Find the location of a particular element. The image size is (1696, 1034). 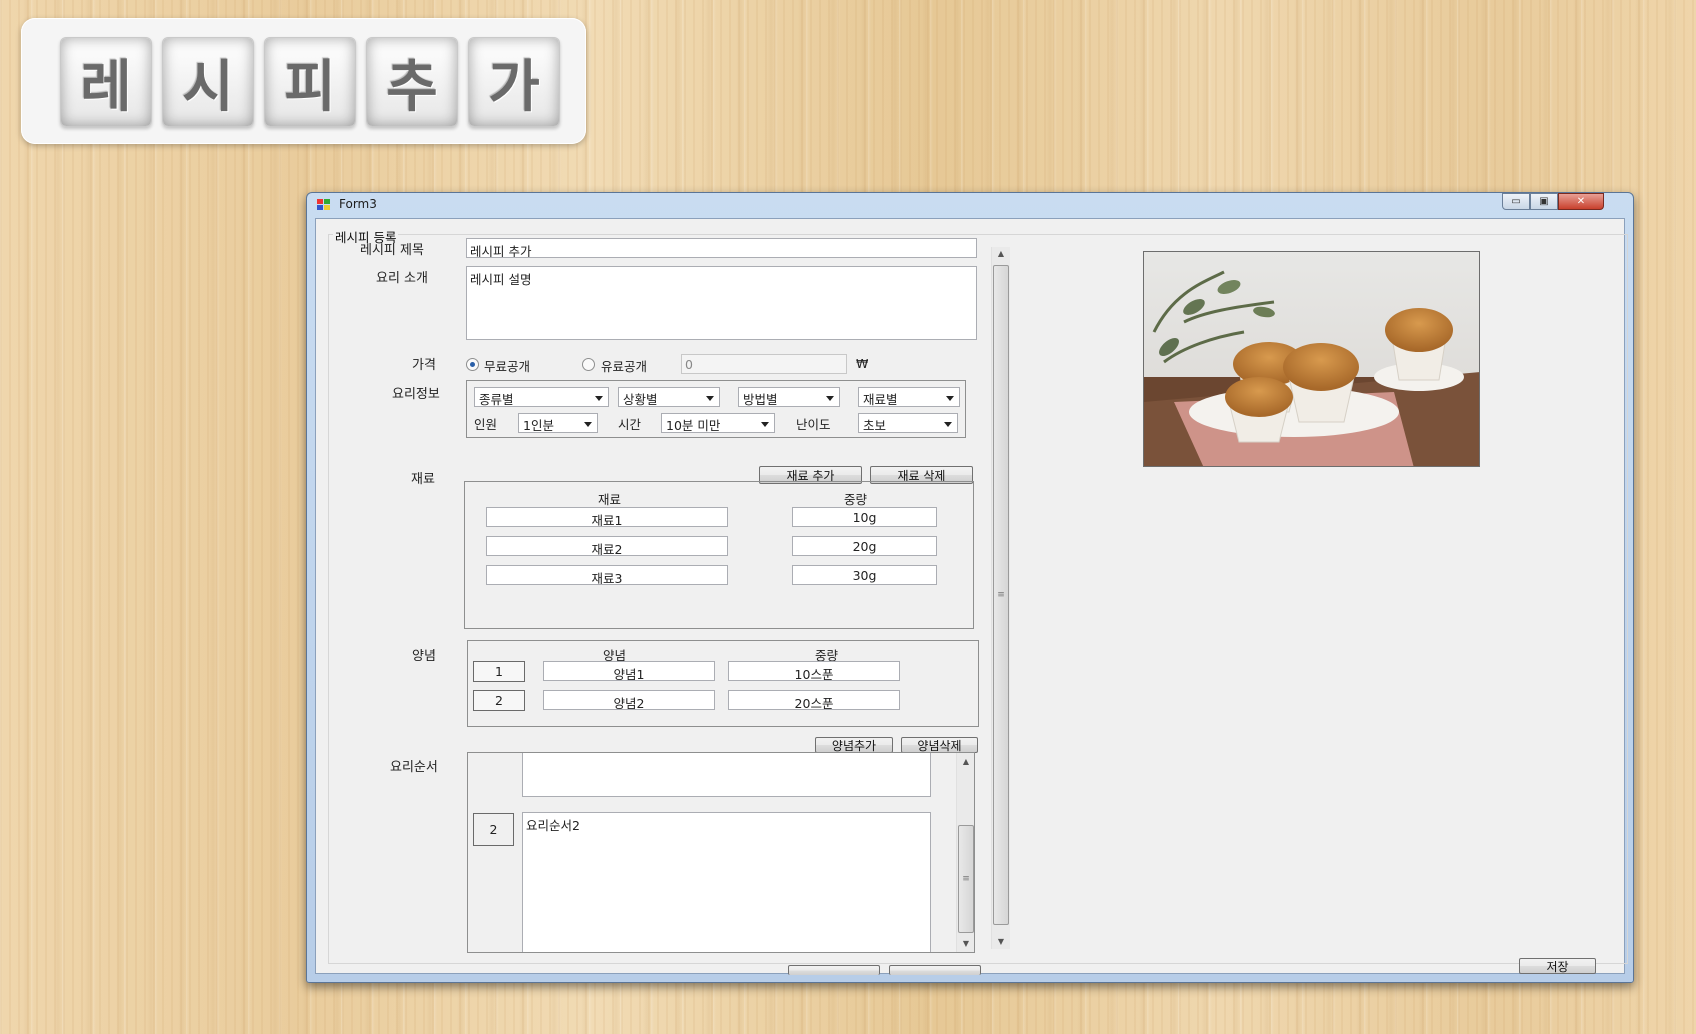

time-combo: 10분 미만 is located at coordinates (718, 423).